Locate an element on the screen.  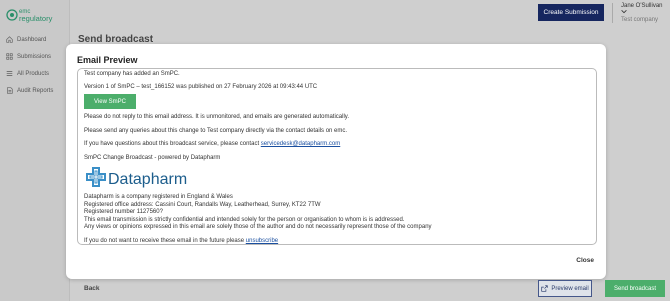
sidebar-item-all-products: All Products is located at coordinates (35, 73).